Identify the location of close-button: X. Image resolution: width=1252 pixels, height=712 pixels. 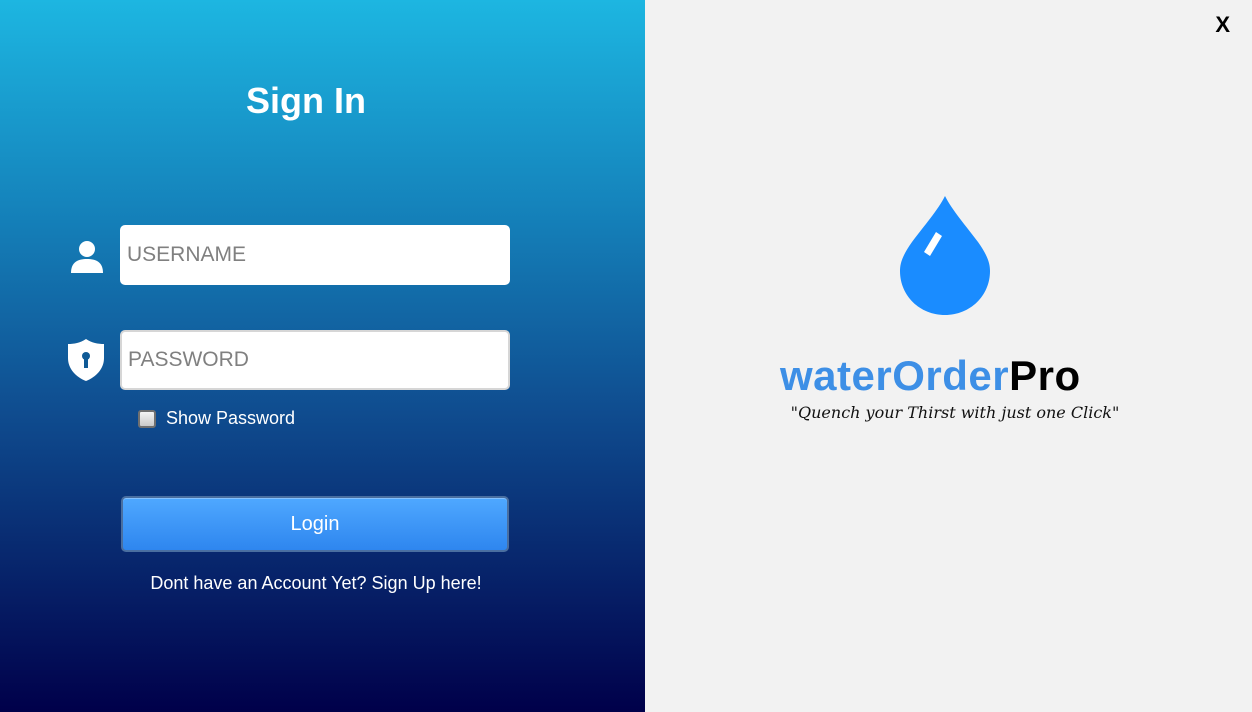
(1222, 25).